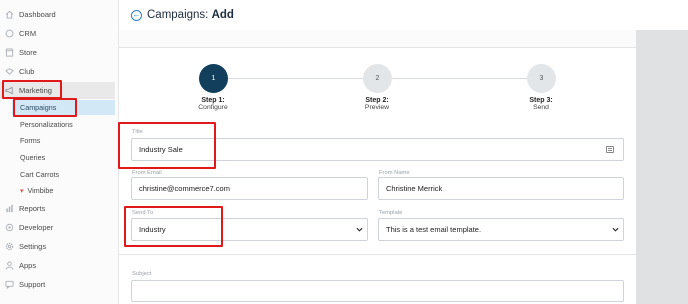  Describe the element at coordinates (63, 190) in the screenshot. I see `sidebar-subitem-vimbibe: ▾ Vimbibe` at that location.